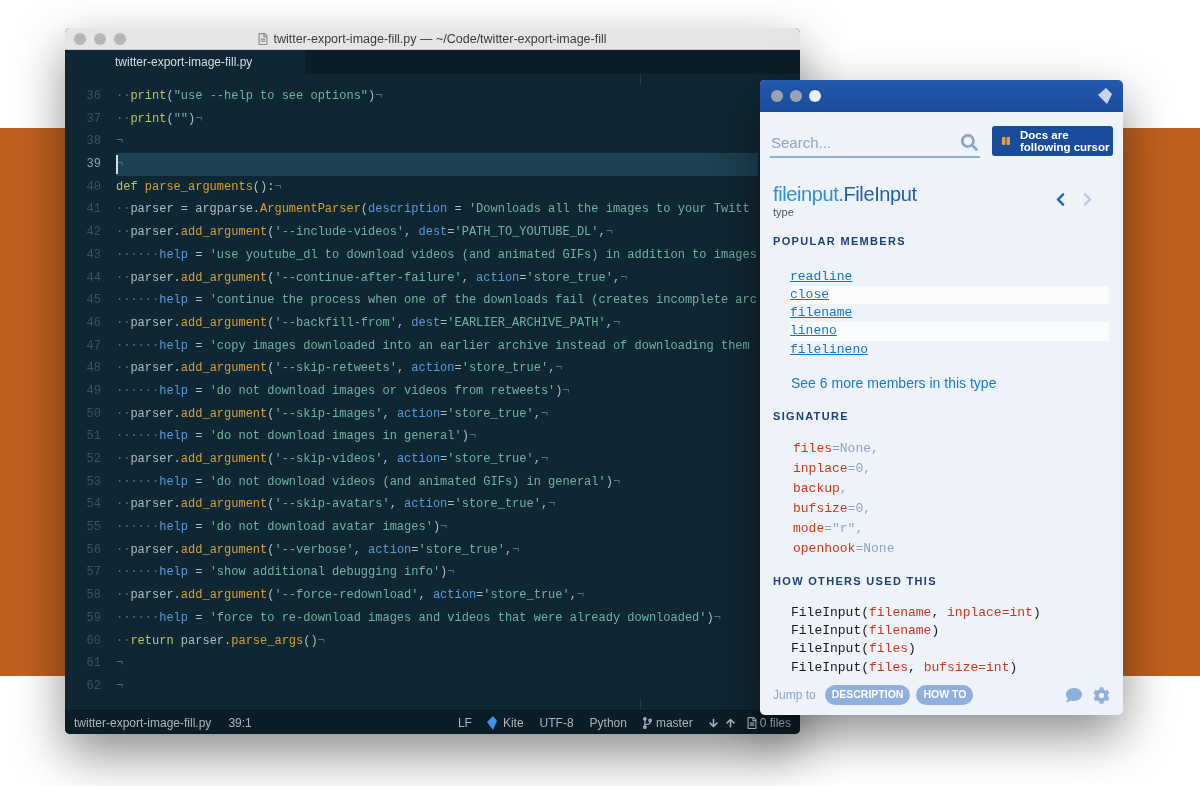  What do you see at coordinates (491, 722) in the screenshot?
I see `kite-icon` at bounding box center [491, 722].